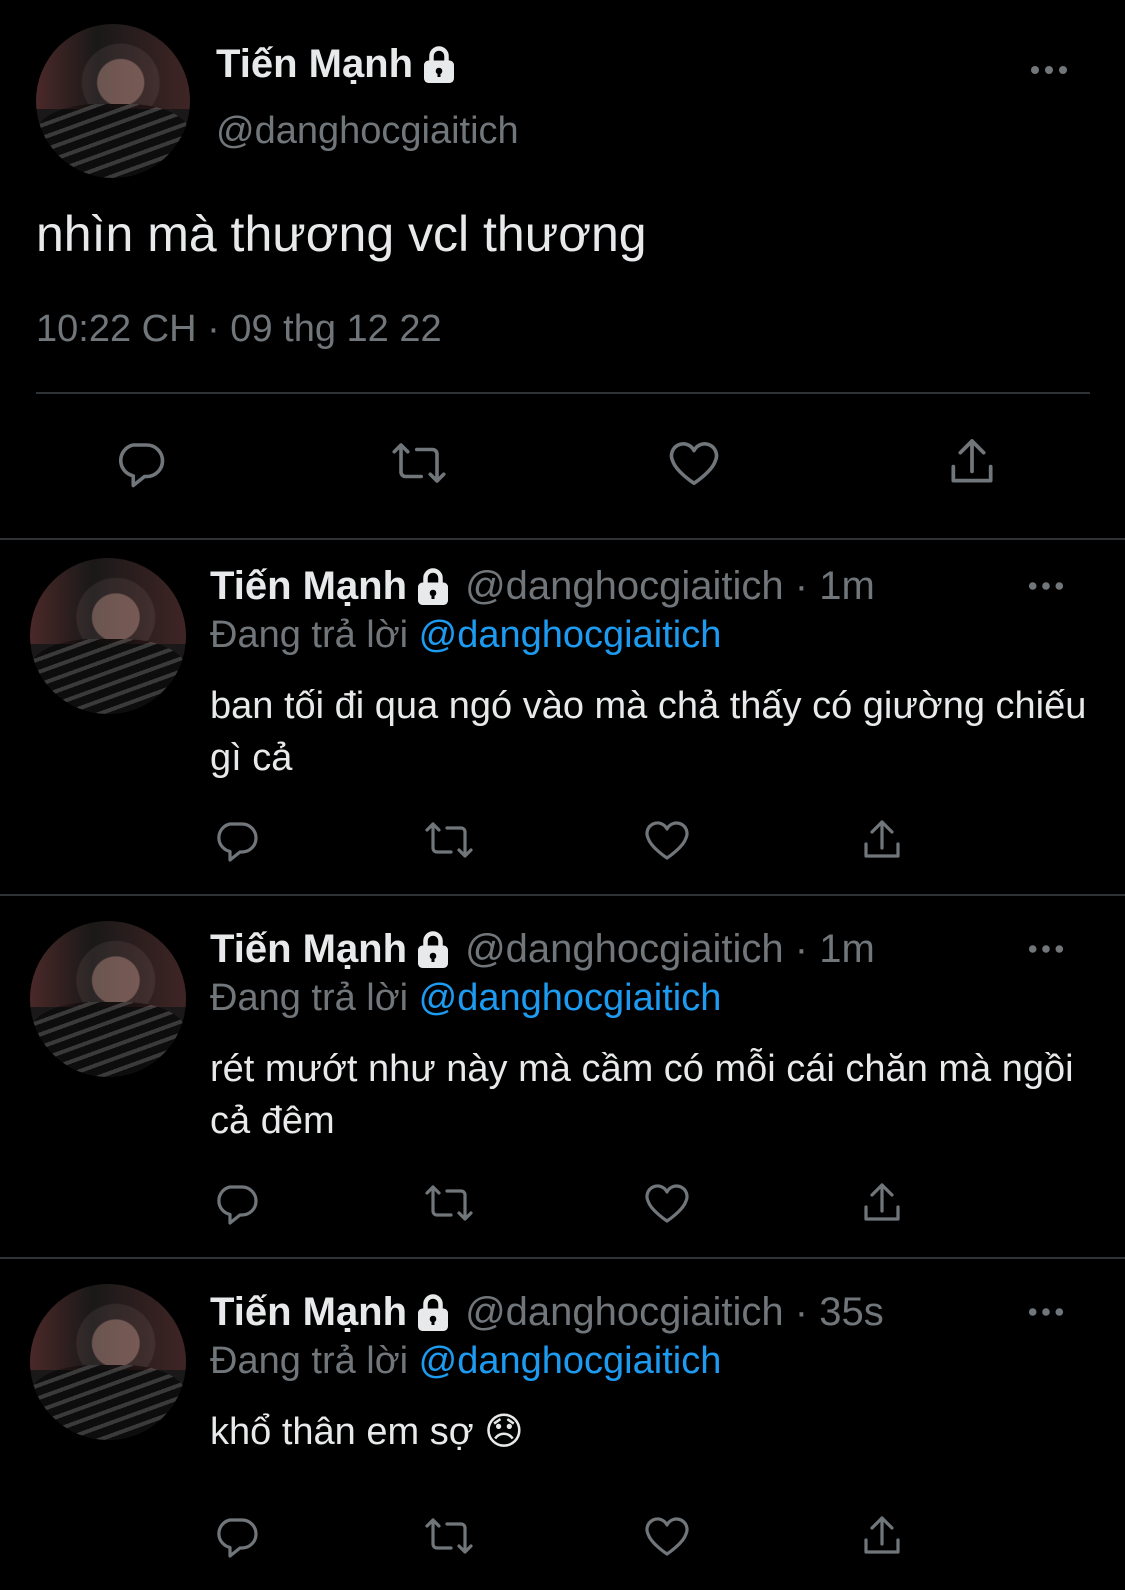  Describe the element at coordinates (367, 131) in the screenshot. I see `author-handle: @danghocgiaitich` at that location.